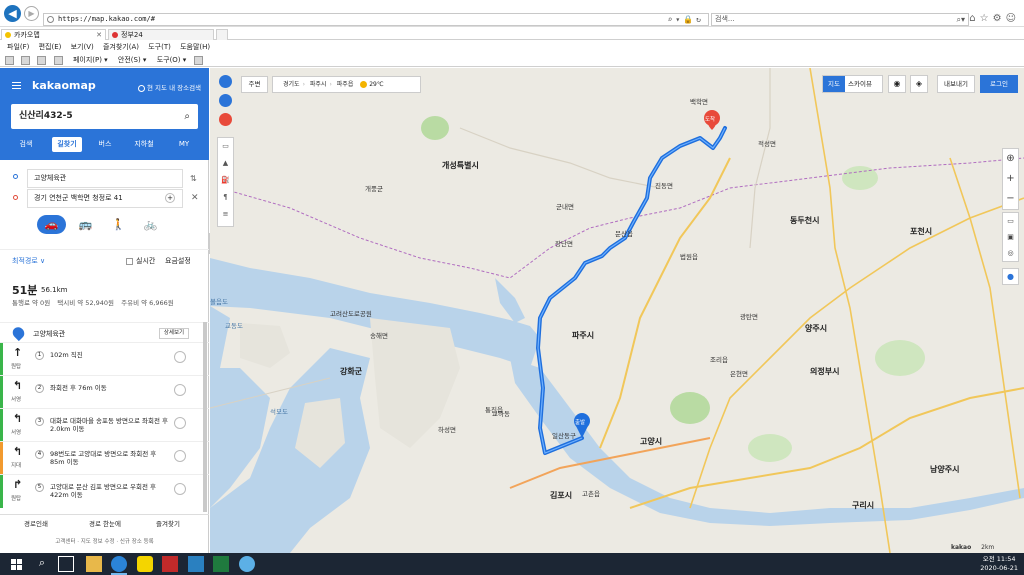  I want to click on url-field: https://map.kakao.com/# ⌕▾🔒↻, so click(376, 19).